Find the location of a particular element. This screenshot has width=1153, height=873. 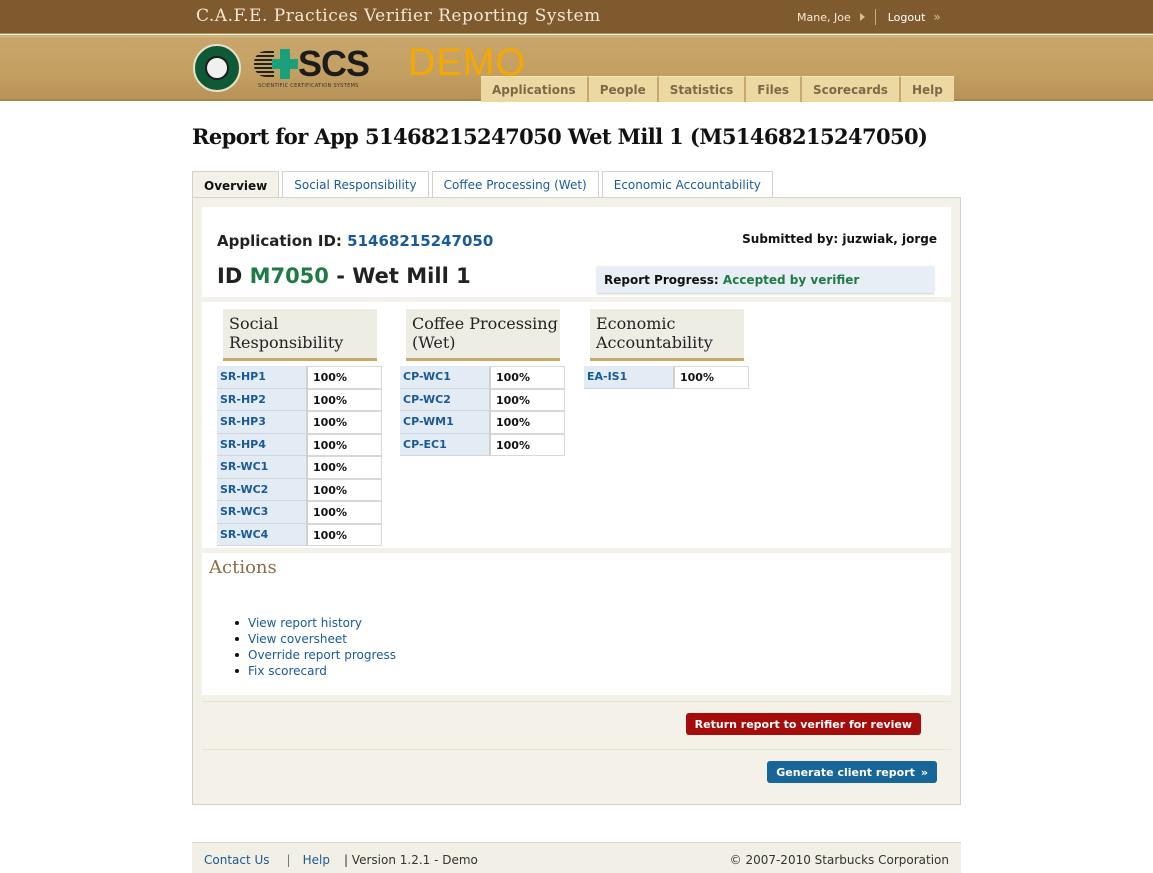

criterion-link: SR-HP4 is located at coordinates (262, 444).